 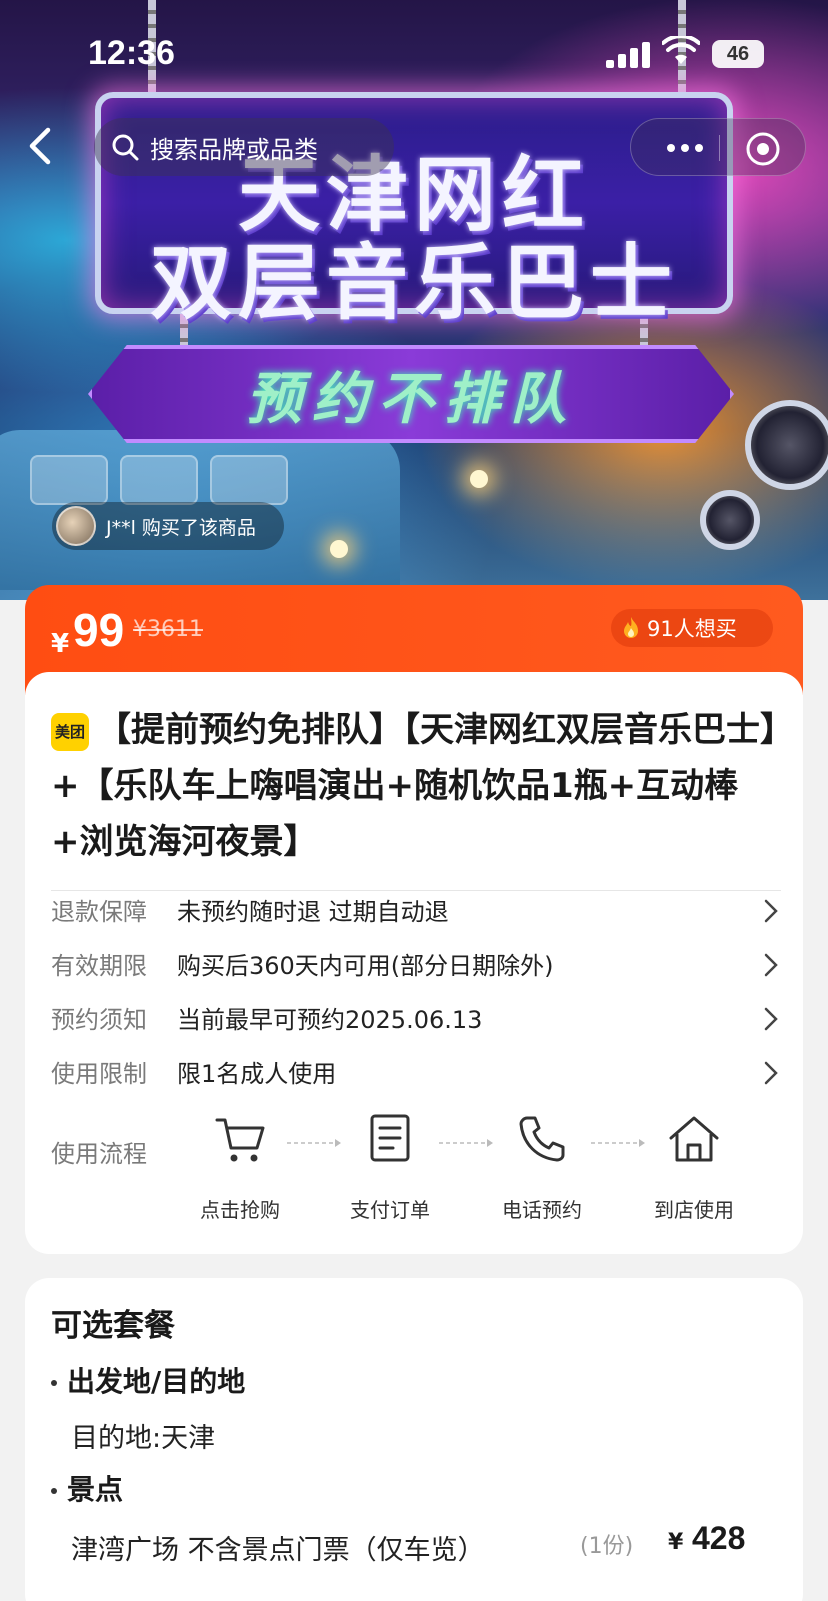 I want to click on info-row-booking: 预约须知 当前最早可预约2025.06.13, so click(x=416, y=1020).